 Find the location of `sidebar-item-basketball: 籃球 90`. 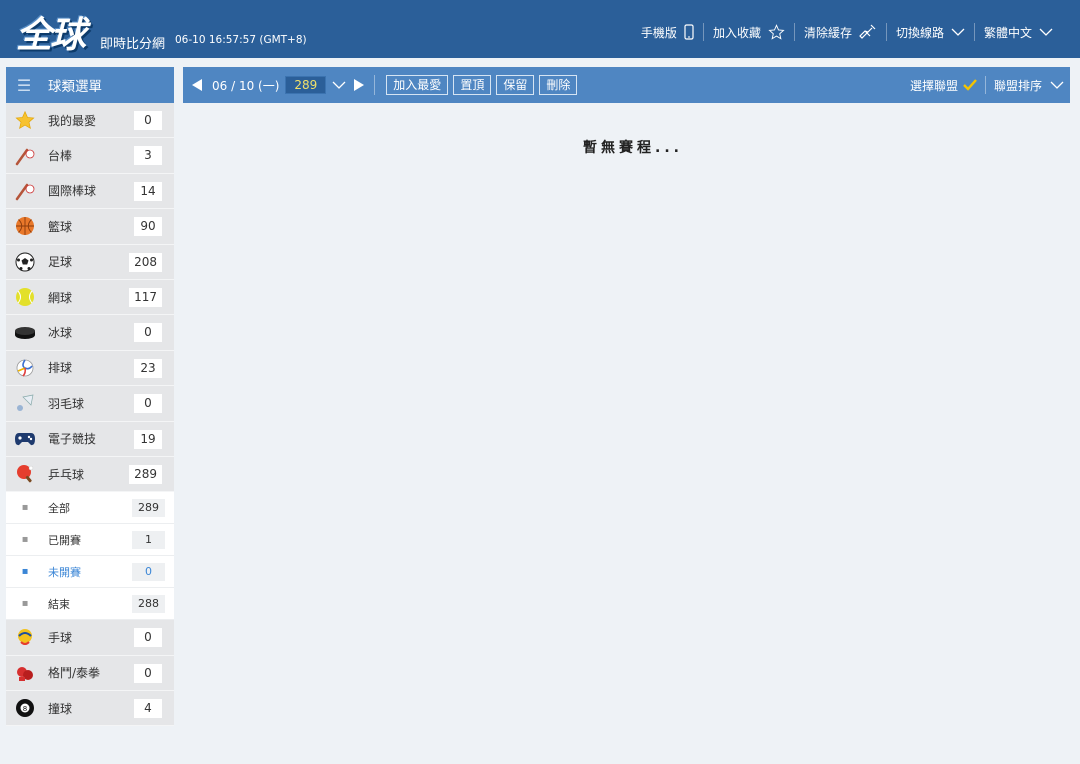

sidebar-item-basketball: 籃球 90 is located at coordinates (90, 227).